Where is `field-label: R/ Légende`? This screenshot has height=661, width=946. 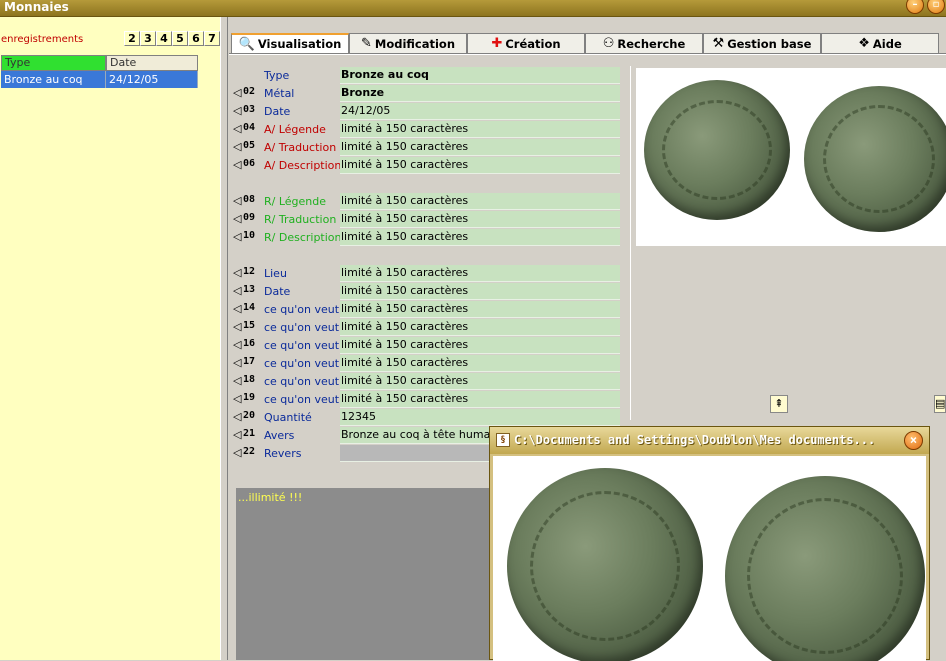
field-label: R/ Légende is located at coordinates (295, 201).